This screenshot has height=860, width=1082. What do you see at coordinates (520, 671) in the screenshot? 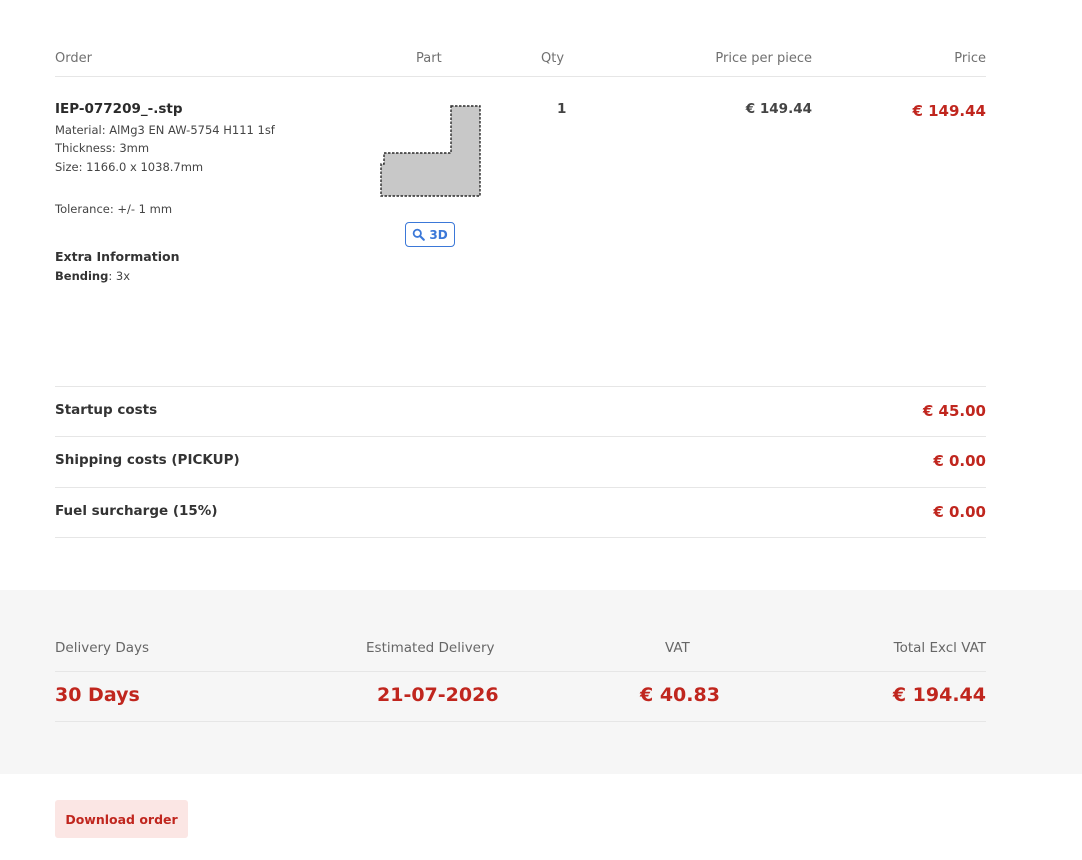
I see `summary-divider` at bounding box center [520, 671].